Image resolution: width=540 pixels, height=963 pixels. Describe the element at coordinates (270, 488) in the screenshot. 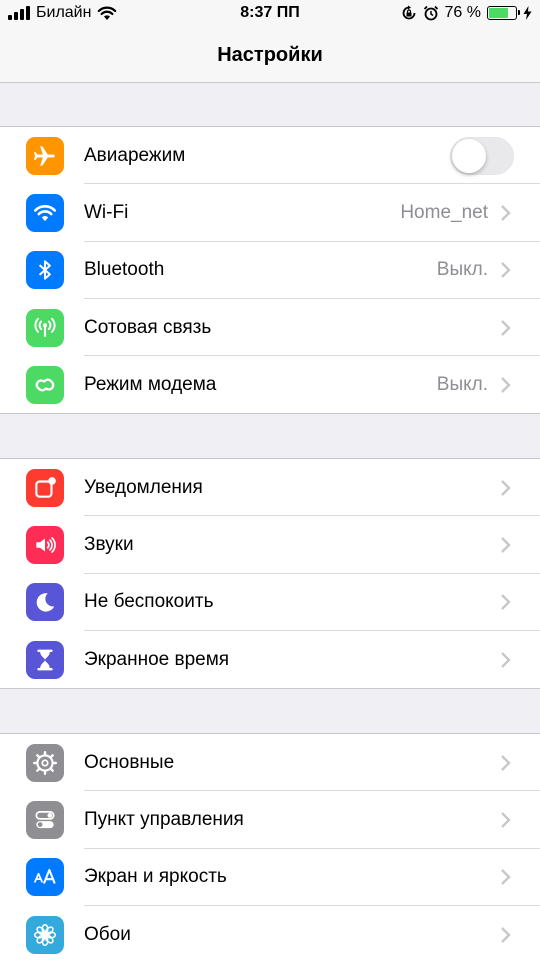

I see `settings-row-notifications: Уведомления` at that location.